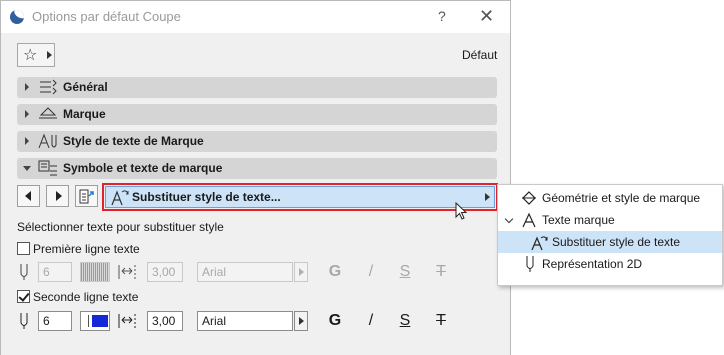  I want to click on text-icon, so click(529, 220).